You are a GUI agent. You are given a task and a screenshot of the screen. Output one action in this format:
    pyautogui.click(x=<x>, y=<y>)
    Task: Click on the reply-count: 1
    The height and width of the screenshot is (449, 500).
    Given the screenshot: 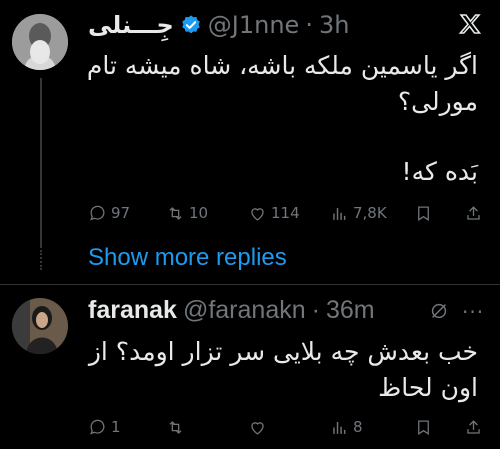 What is the action you would take?
    pyautogui.click(x=116, y=427)
    